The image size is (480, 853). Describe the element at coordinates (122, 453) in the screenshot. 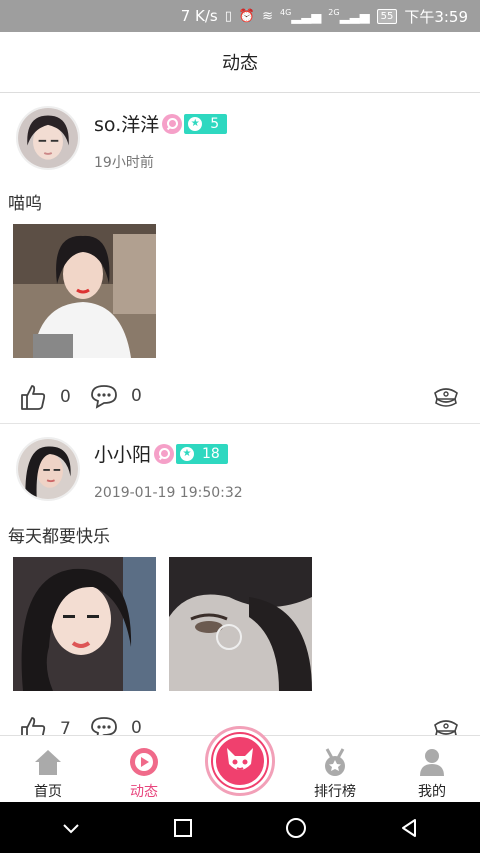

I see `username: 小小阳` at that location.